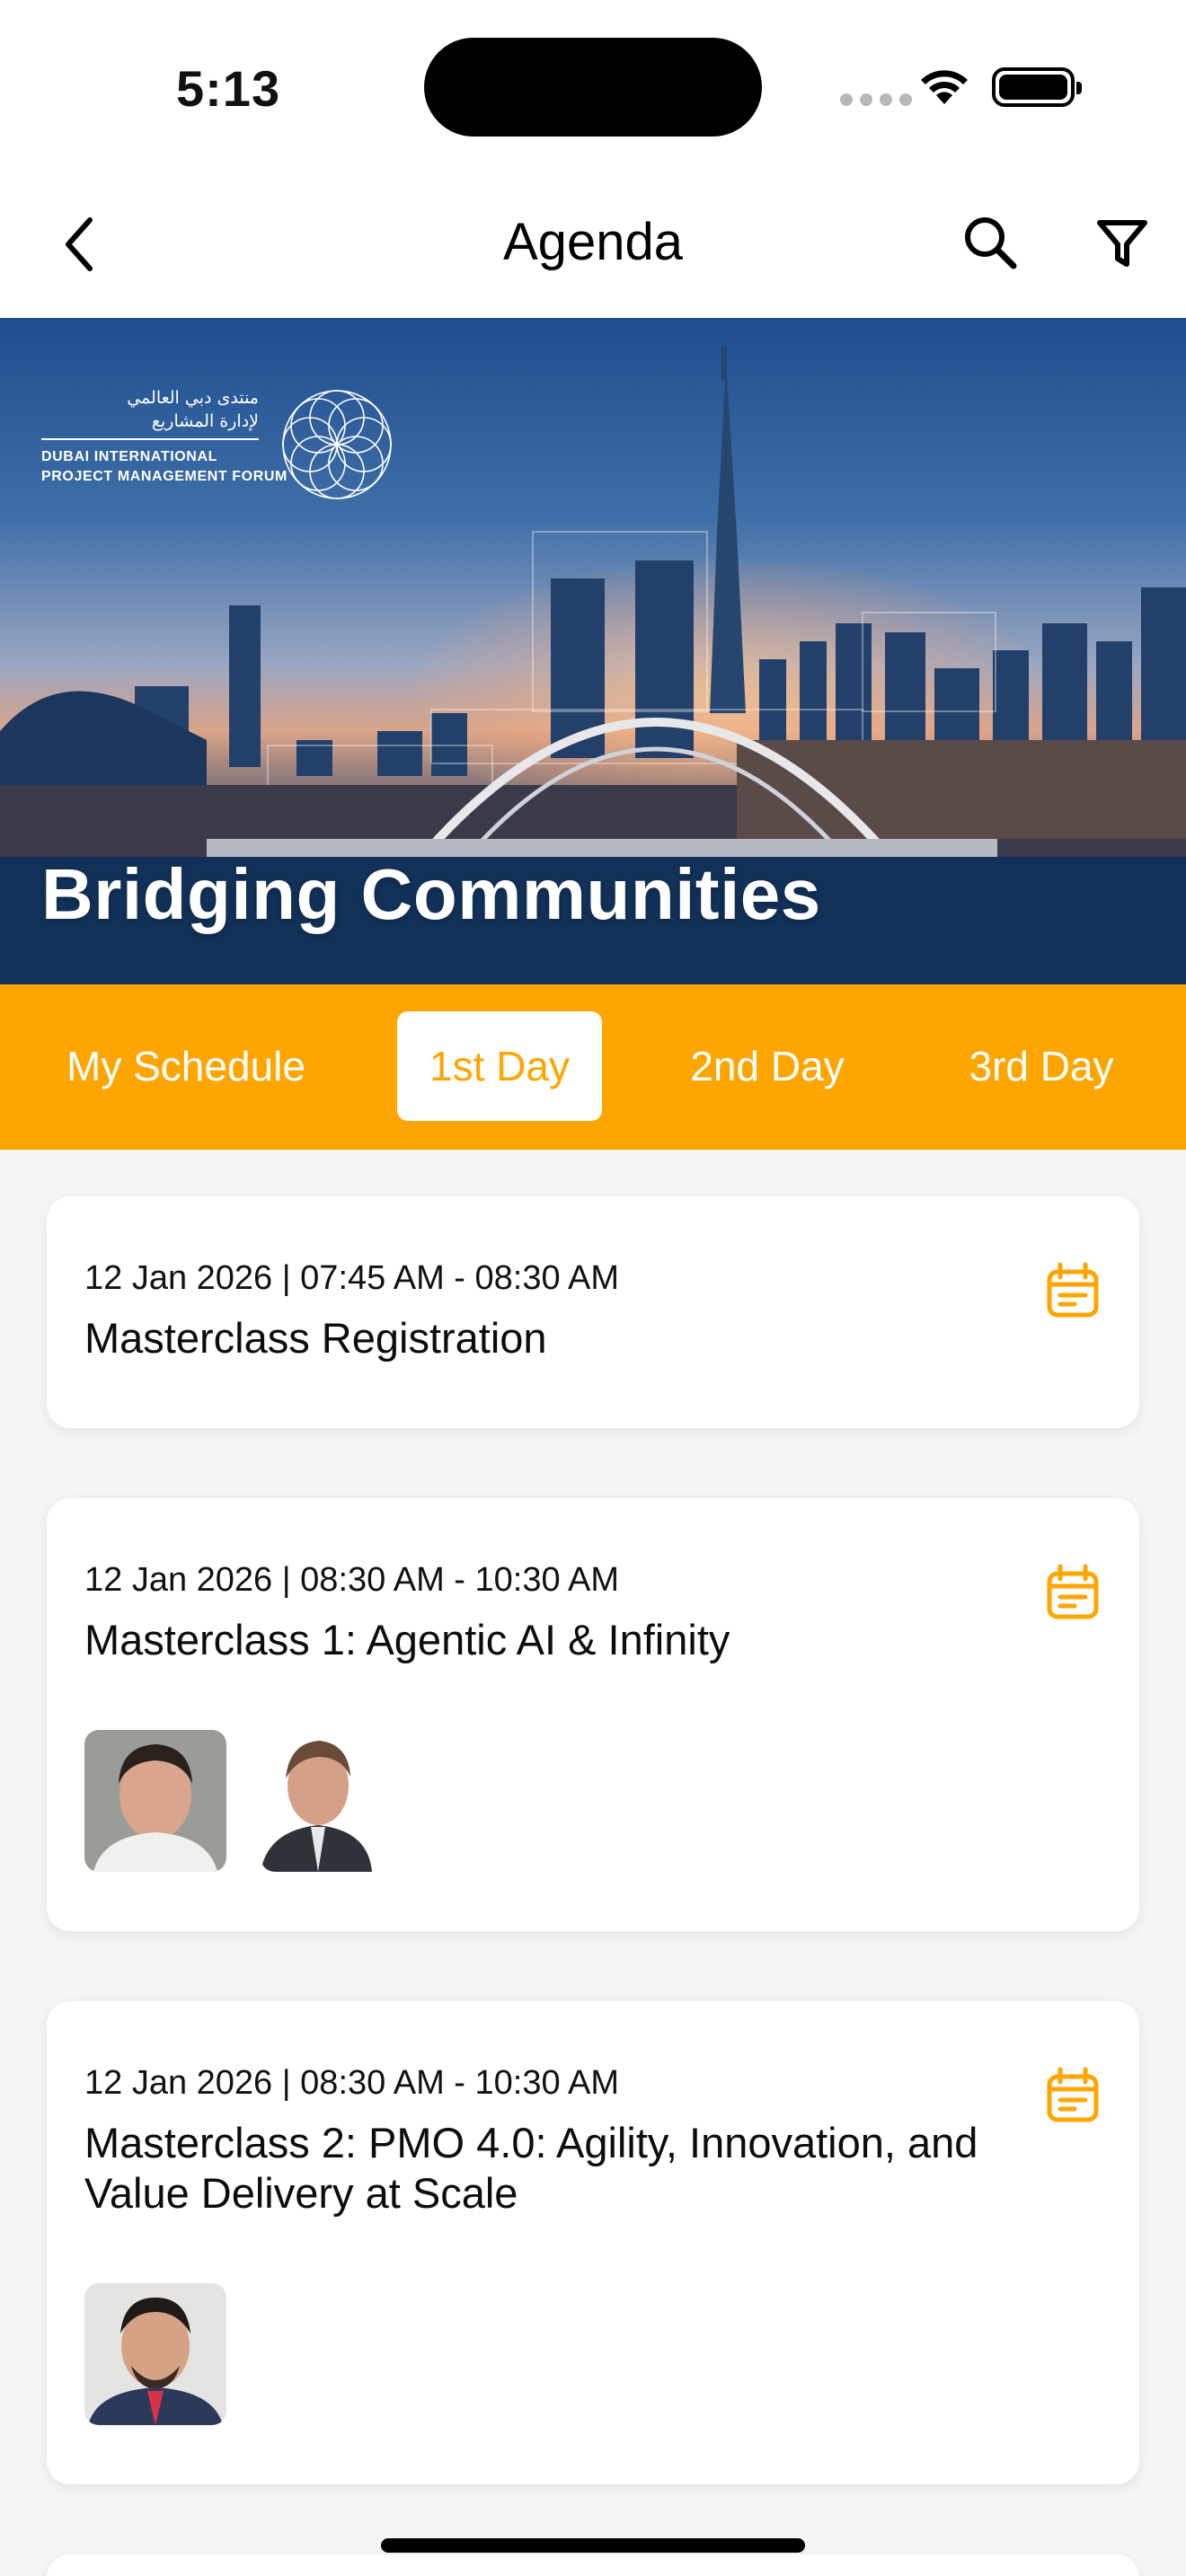 The height and width of the screenshot is (2576, 1186). Describe the element at coordinates (407, 1639) in the screenshot. I see `session-title: Masterclass 1: Agentic AI & Infinity` at that location.